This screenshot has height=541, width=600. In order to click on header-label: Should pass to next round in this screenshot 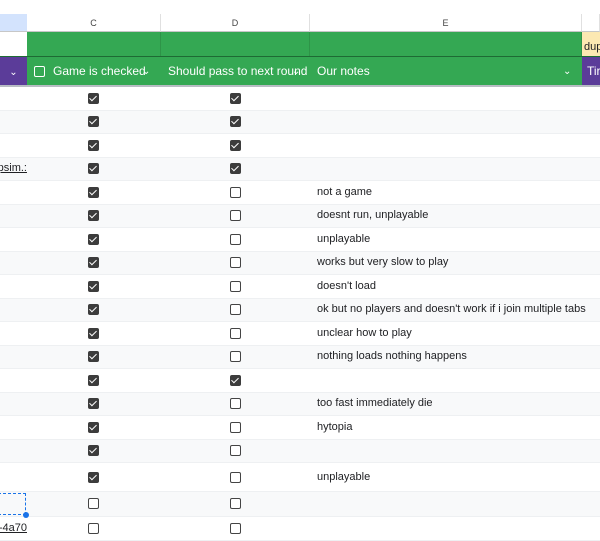, I will do `click(238, 71)`.